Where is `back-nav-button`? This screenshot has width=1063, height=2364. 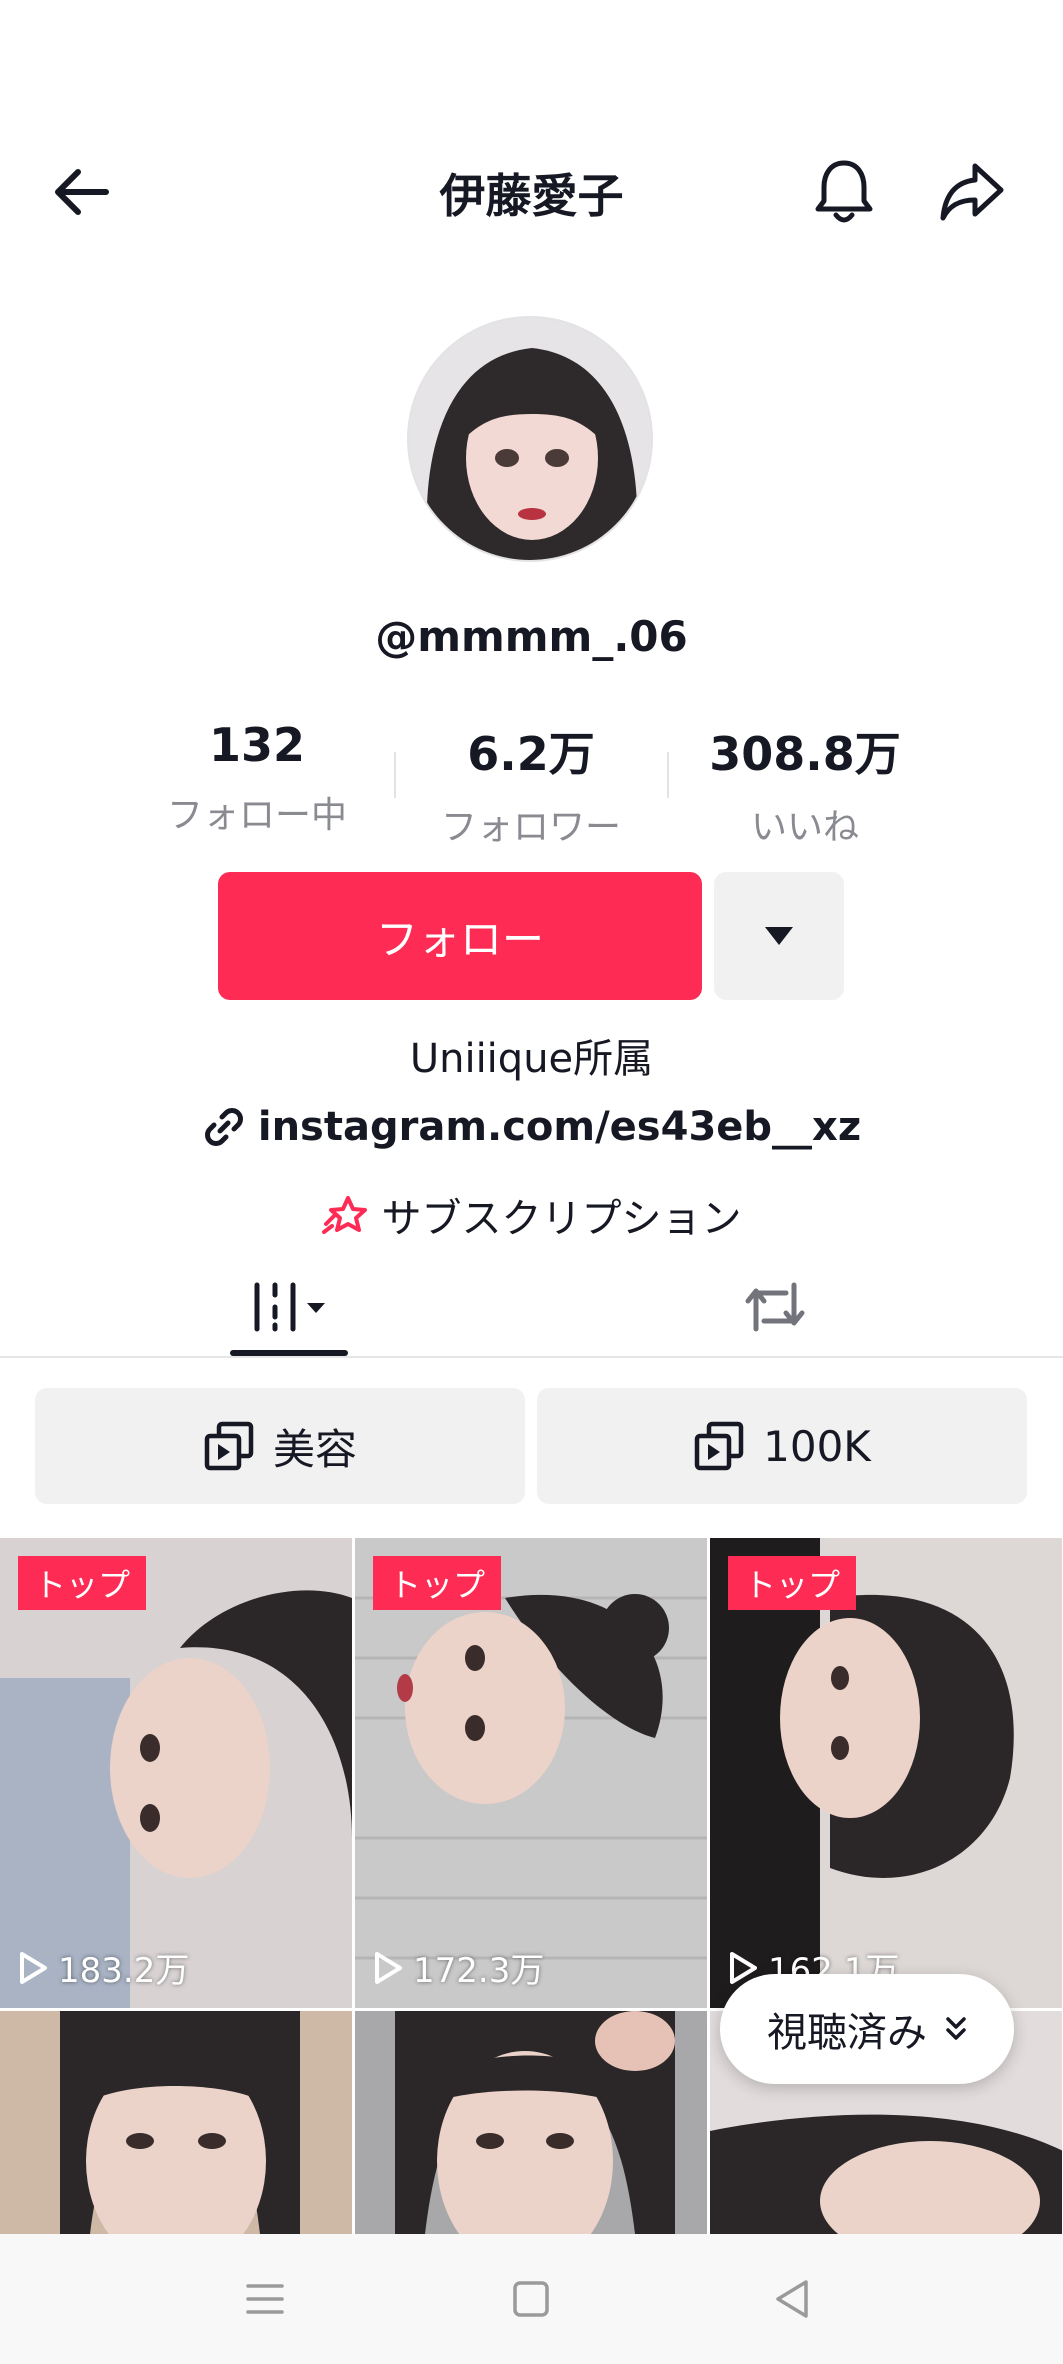 back-nav-button is located at coordinates (793, 2299).